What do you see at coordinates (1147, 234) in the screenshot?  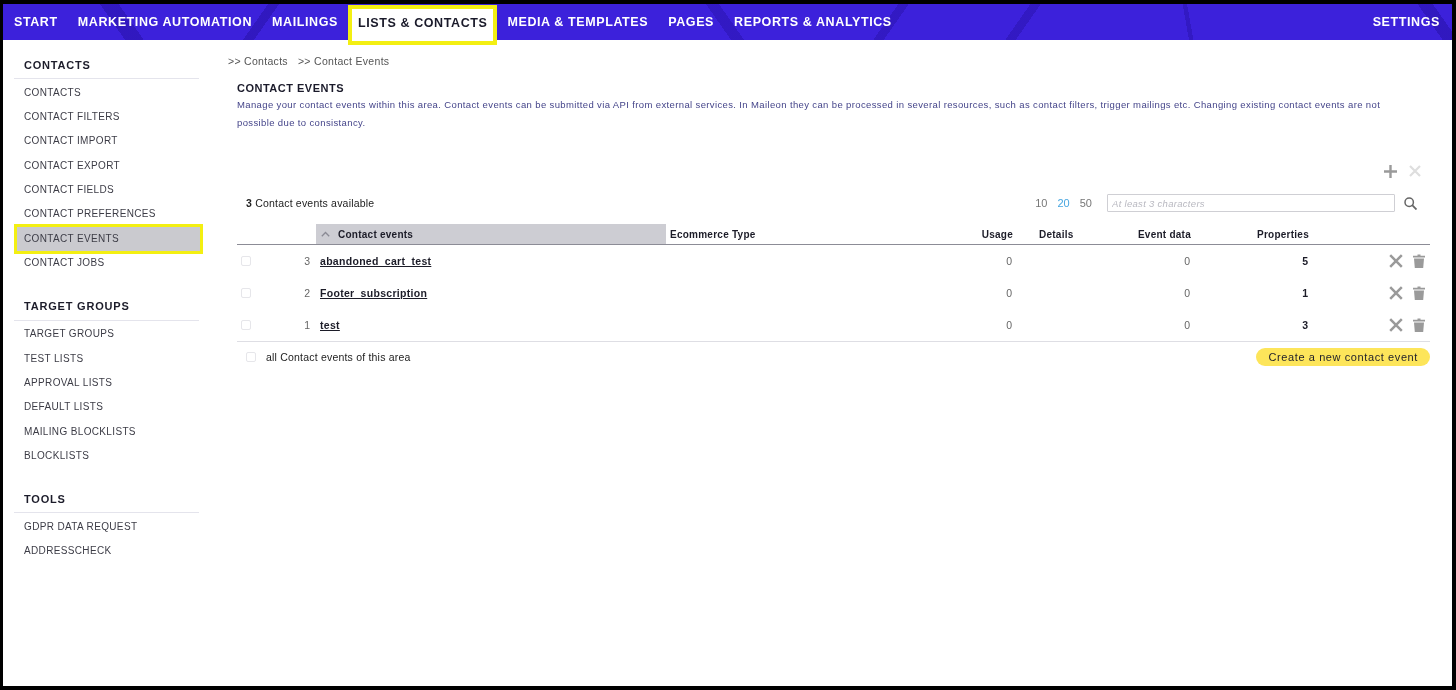 I see `column-header: Event data` at bounding box center [1147, 234].